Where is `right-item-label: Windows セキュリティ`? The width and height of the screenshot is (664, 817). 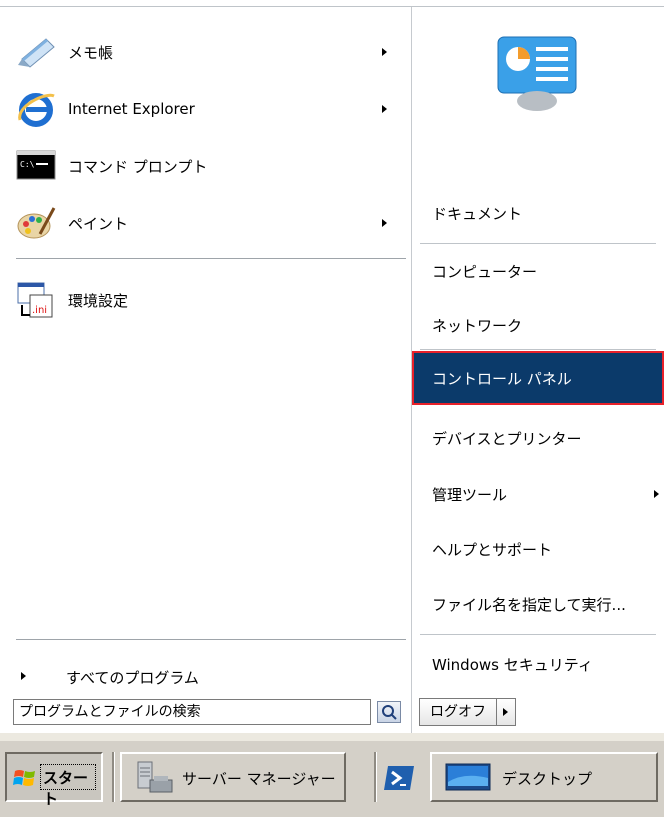 right-item-label: Windows セキュリティ is located at coordinates (512, 664).